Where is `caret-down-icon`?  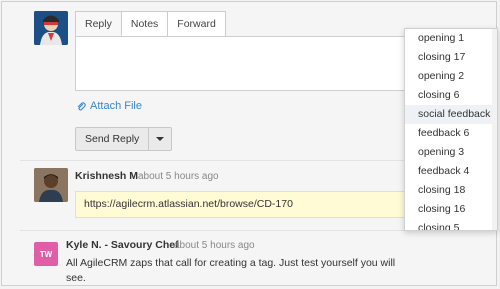 caret-down-icon is located at coordinates (160, 139).